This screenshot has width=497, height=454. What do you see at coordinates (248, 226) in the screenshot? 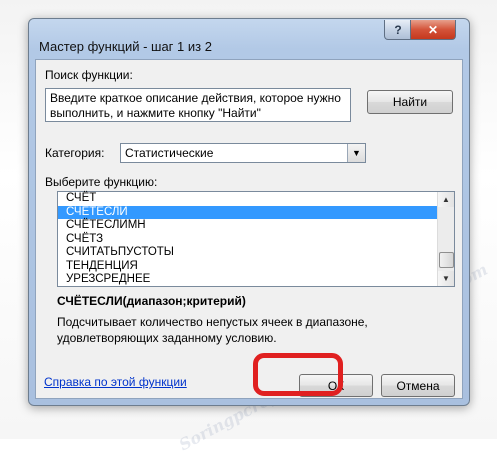
I see `list-item: СЧЁТЕСЛИМН` at bounding box center [248, 226].